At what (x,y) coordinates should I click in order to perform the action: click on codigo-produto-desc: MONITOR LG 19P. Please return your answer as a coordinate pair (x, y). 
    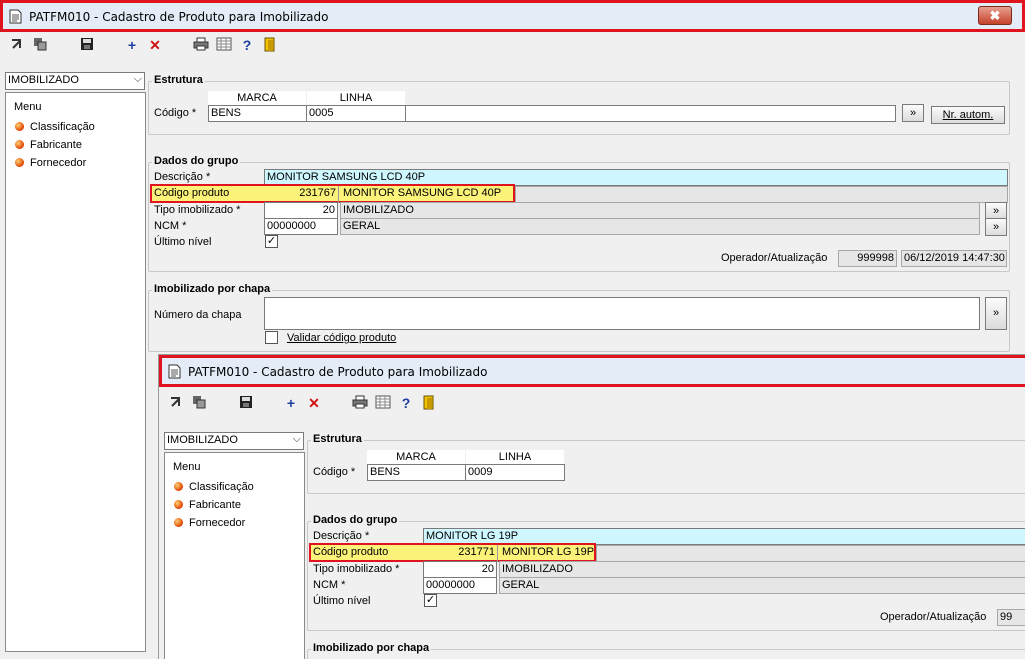
    Looking at the image, I should click on (548, 552).